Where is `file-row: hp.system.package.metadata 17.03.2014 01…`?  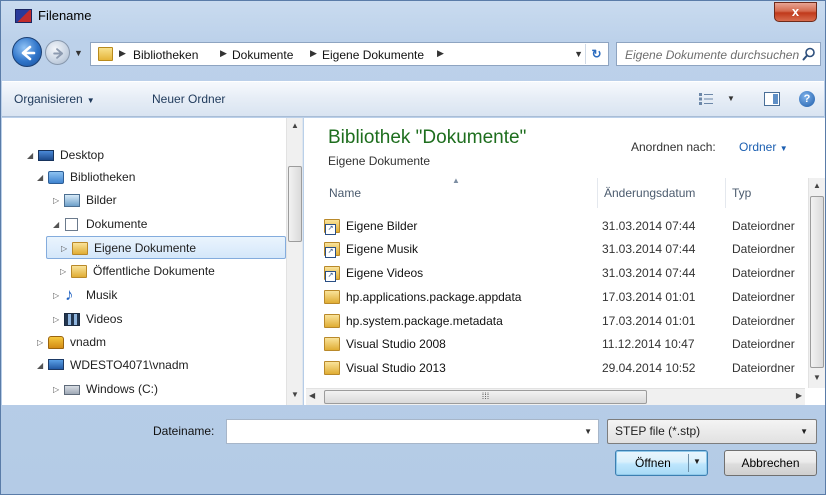 file-row: hp.system.package.metadata 17.03.2014 01… is located at coordinates (572, 321).